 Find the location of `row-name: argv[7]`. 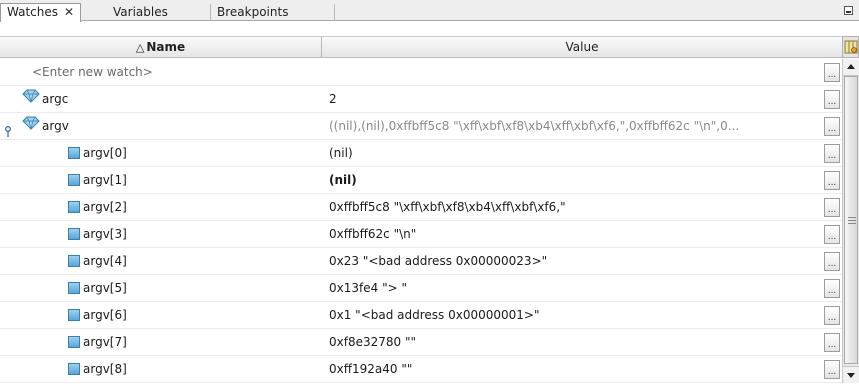

row-name: argv[7] is located at coordinates (105, 342).